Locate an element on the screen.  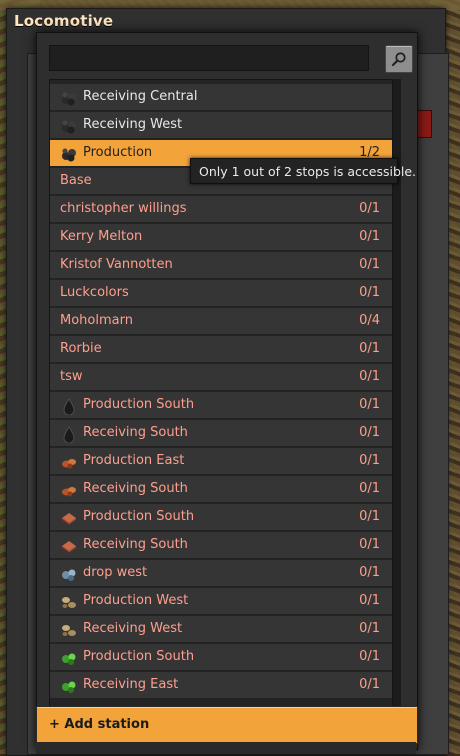
station-name: Production West is located at coordinates (136, 600).